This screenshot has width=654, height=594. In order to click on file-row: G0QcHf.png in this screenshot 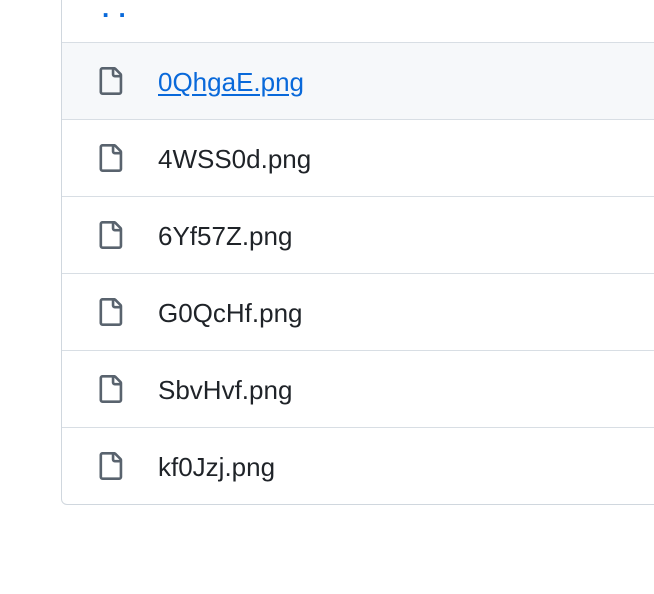, I will do `click(358, 311)`.